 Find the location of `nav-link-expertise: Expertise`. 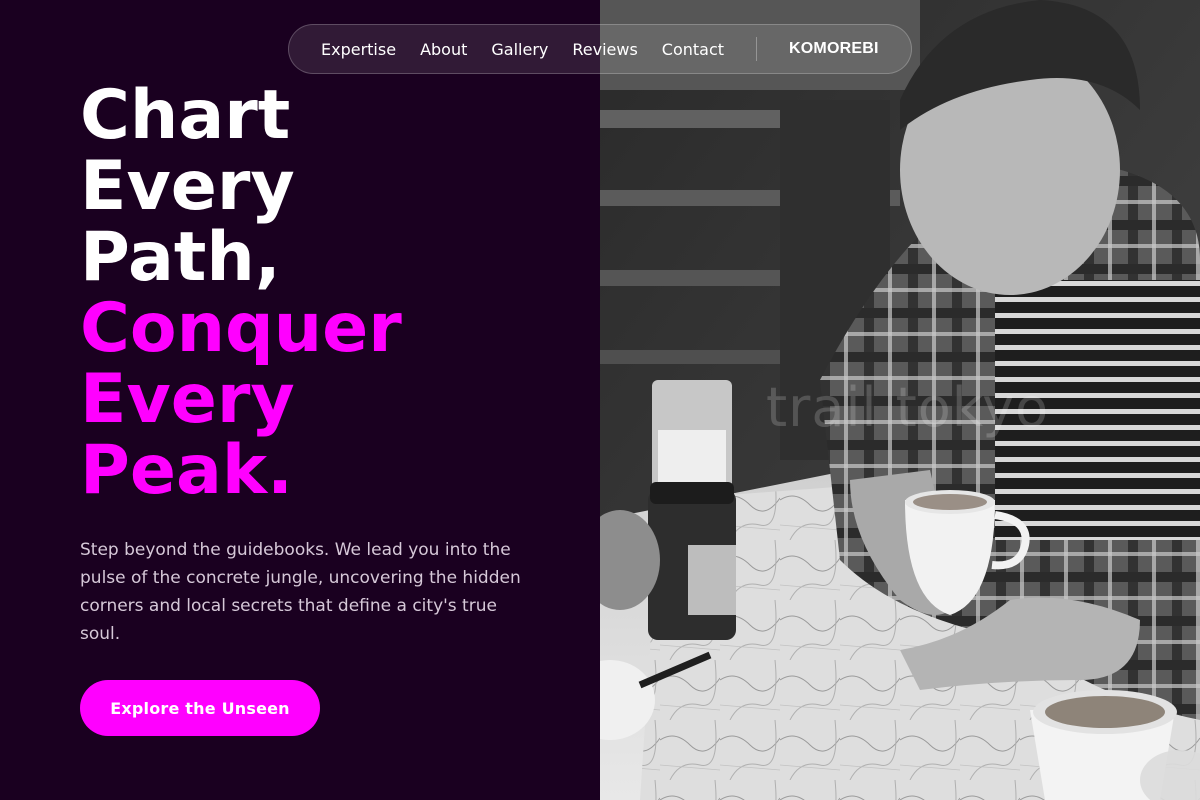

nav-link-expertise: Expertise is located at coordinates (358, 49).